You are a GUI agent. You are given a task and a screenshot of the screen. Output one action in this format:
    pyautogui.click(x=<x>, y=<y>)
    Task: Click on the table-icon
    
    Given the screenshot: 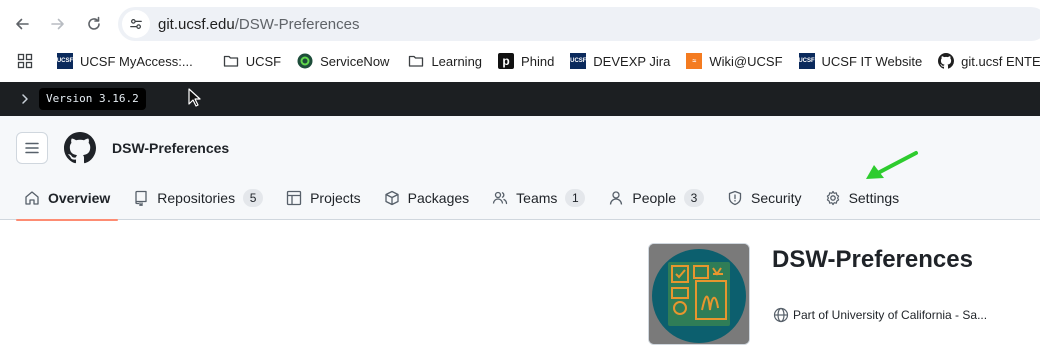 What is the action you would take?
    pyautogui.click(x=294, y=198)
    